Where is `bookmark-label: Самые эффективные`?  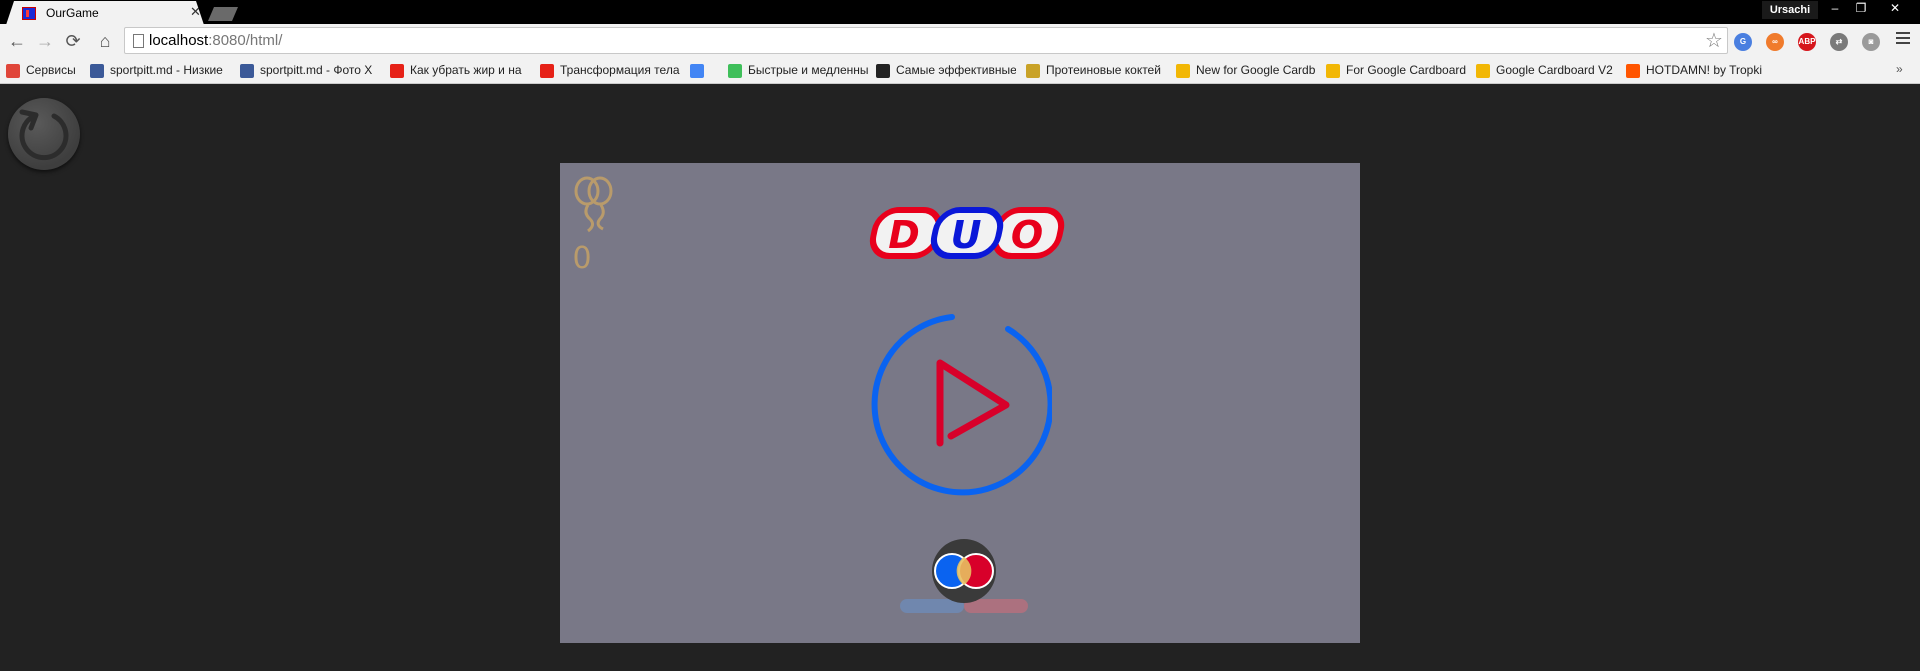 bookmark-label: Самые эффективные is located at coordinates (956, 70).